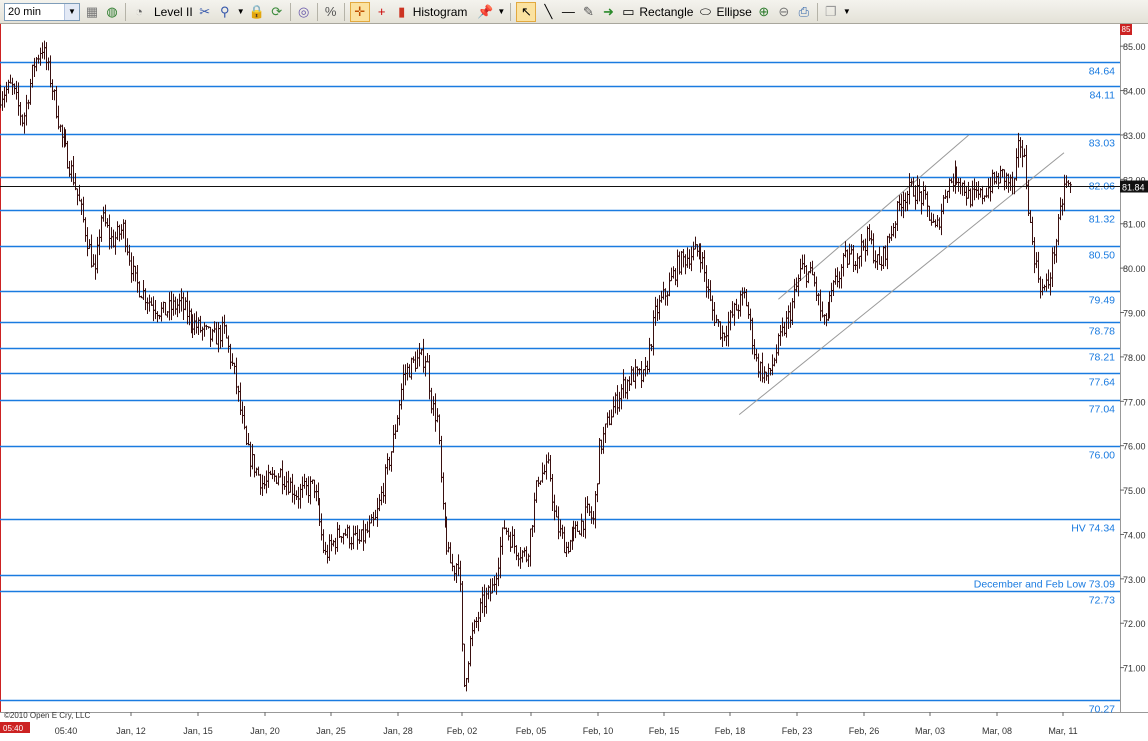 The height and width of the screenshot is (741, 1148). I want to click on ellipse-button: ⬭ Ellipse, so click(724, 12).